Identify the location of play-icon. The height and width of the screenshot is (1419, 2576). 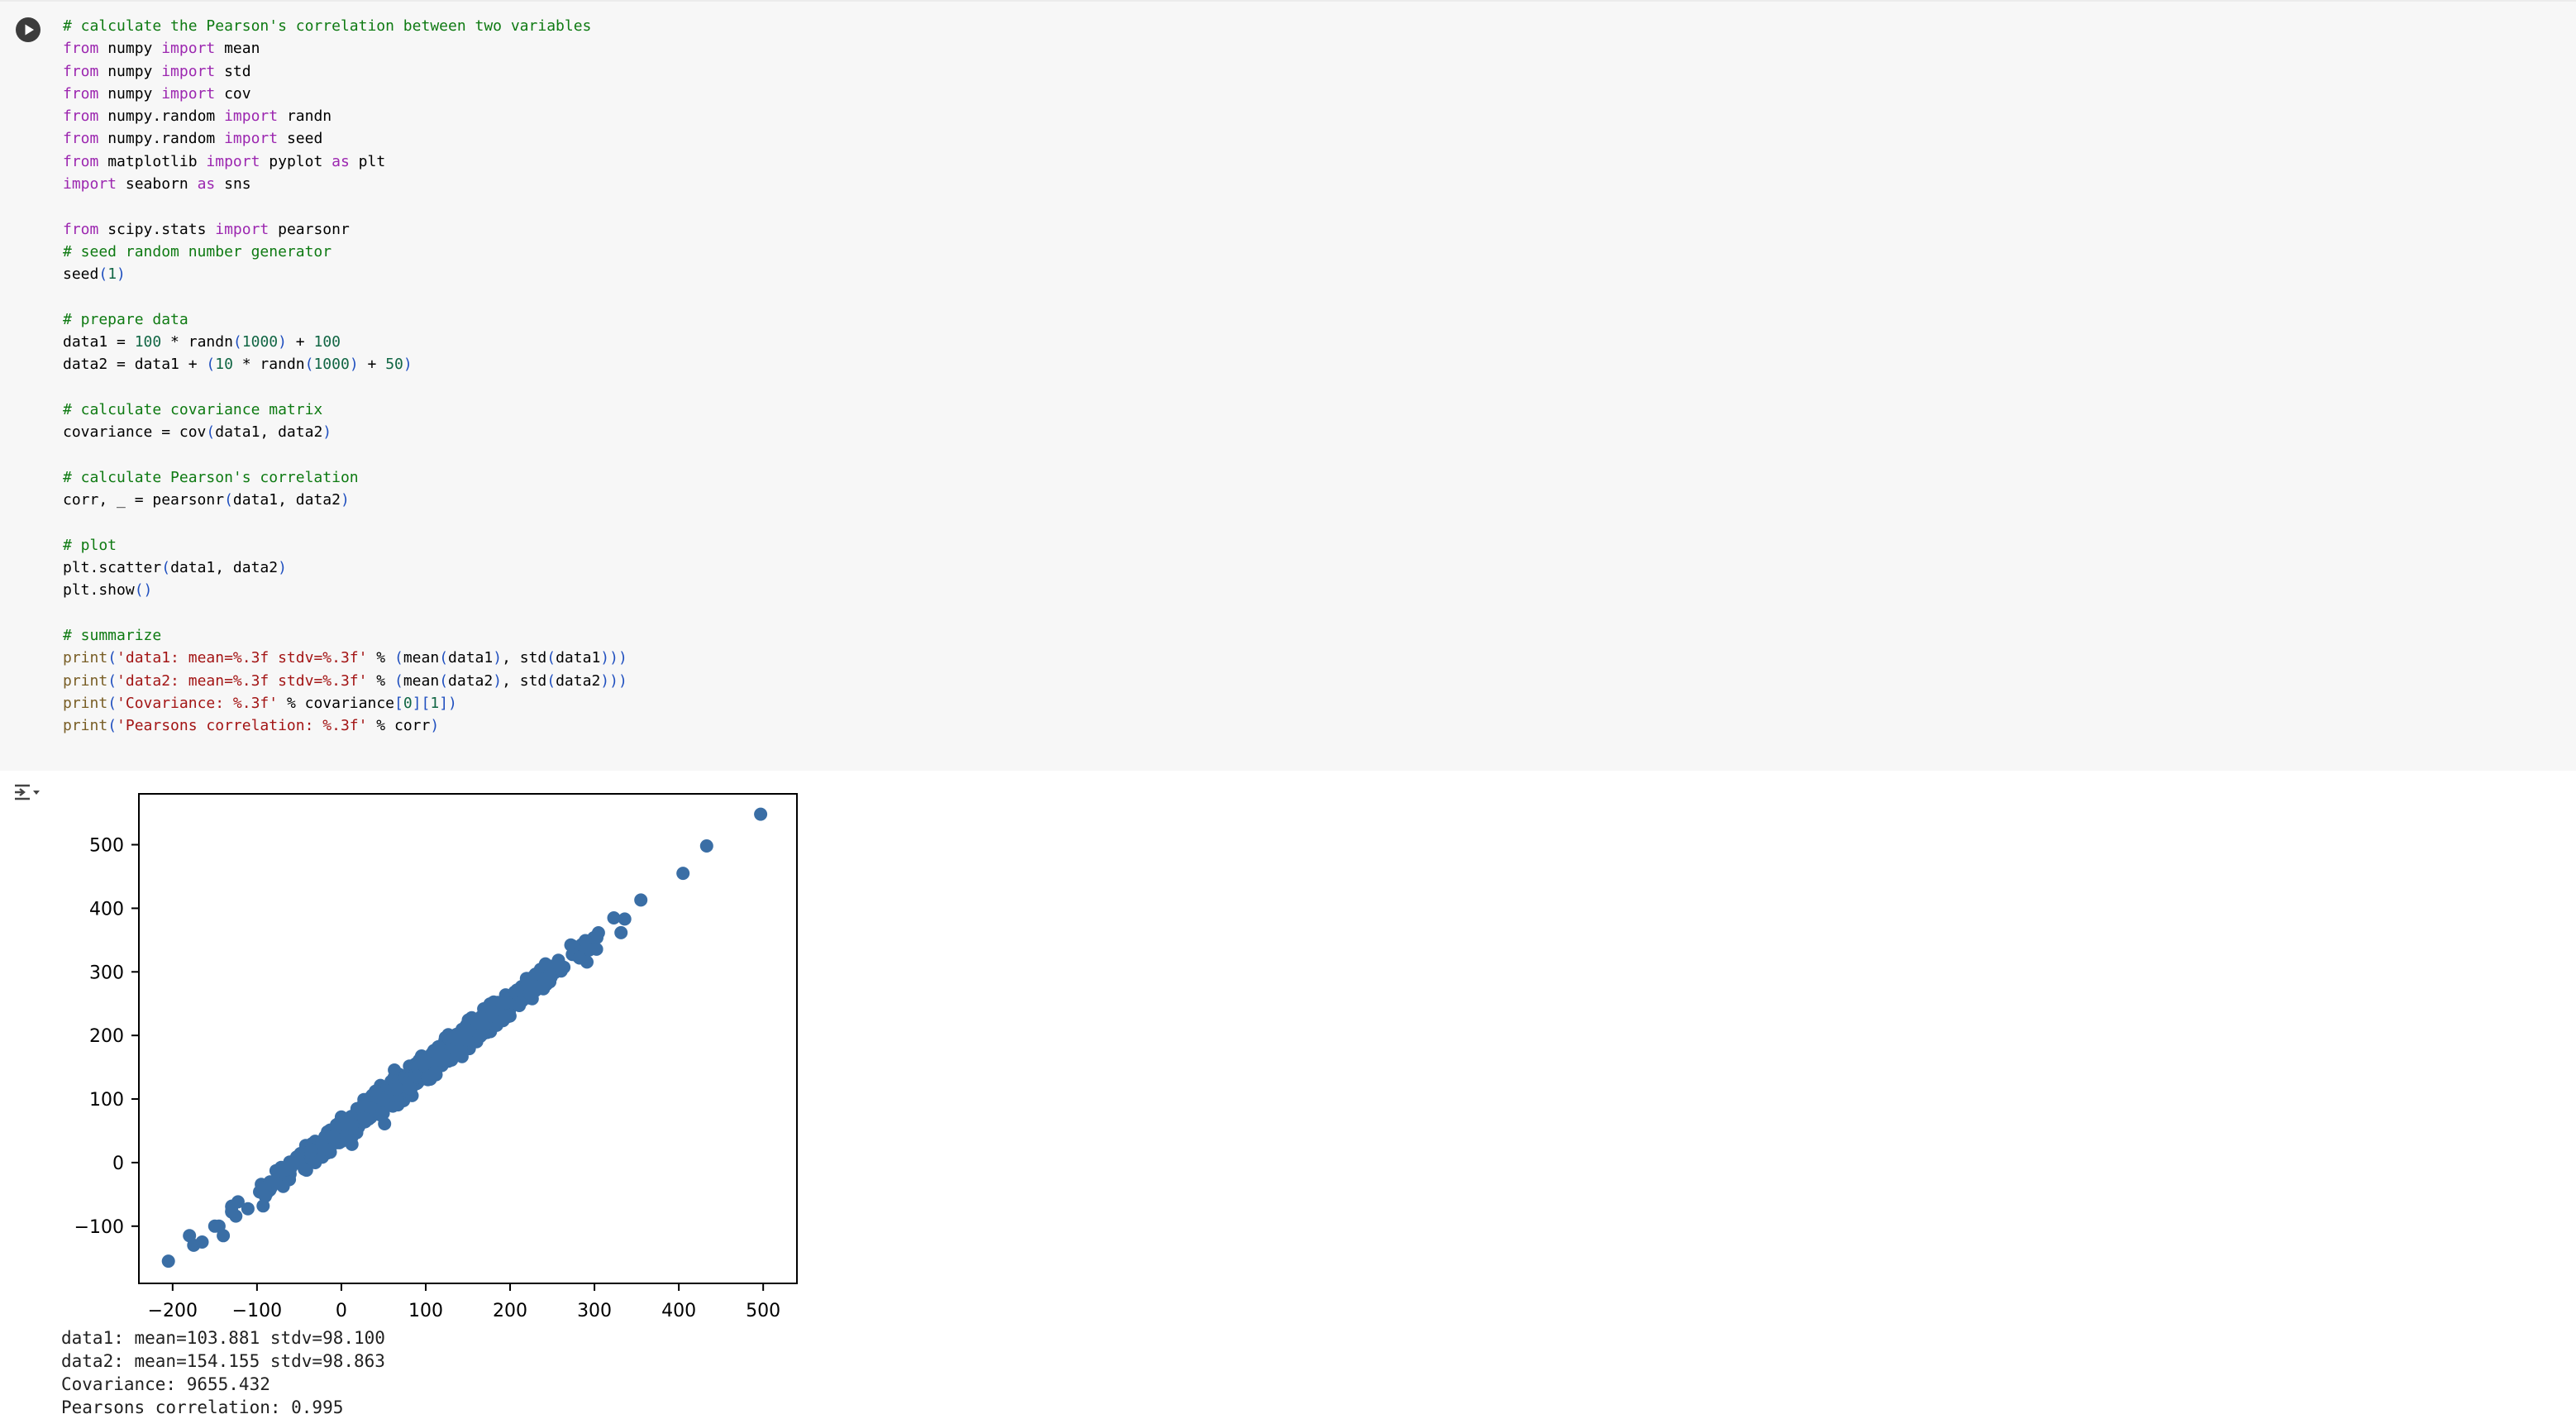
(28, 29).